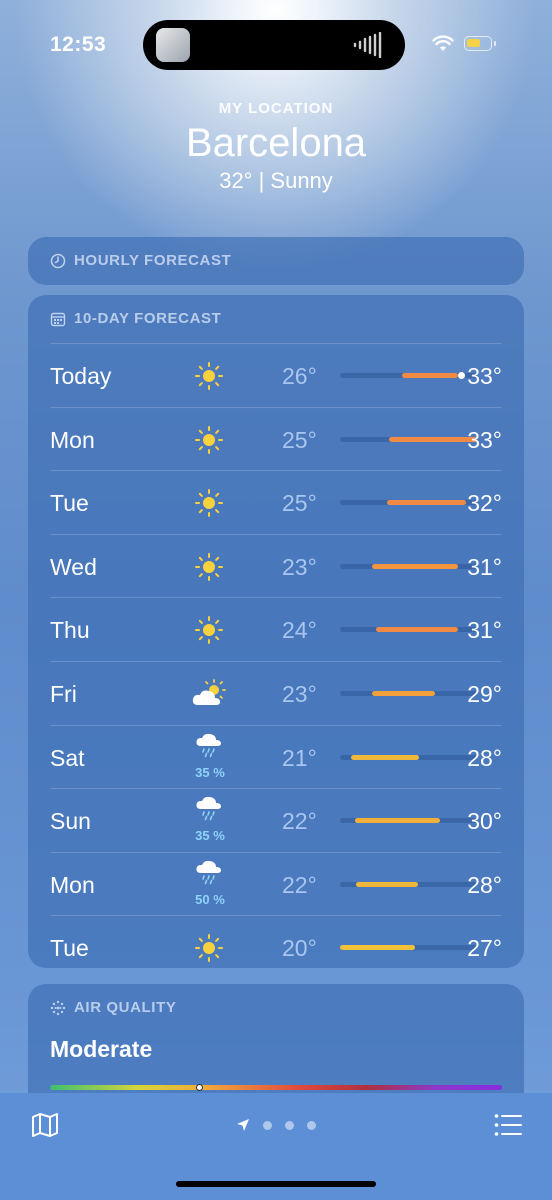  What do you see at coordinates (276, 1087) in the screenshot?
I see `air-quality-scale` at bounding box center [276, 1087].